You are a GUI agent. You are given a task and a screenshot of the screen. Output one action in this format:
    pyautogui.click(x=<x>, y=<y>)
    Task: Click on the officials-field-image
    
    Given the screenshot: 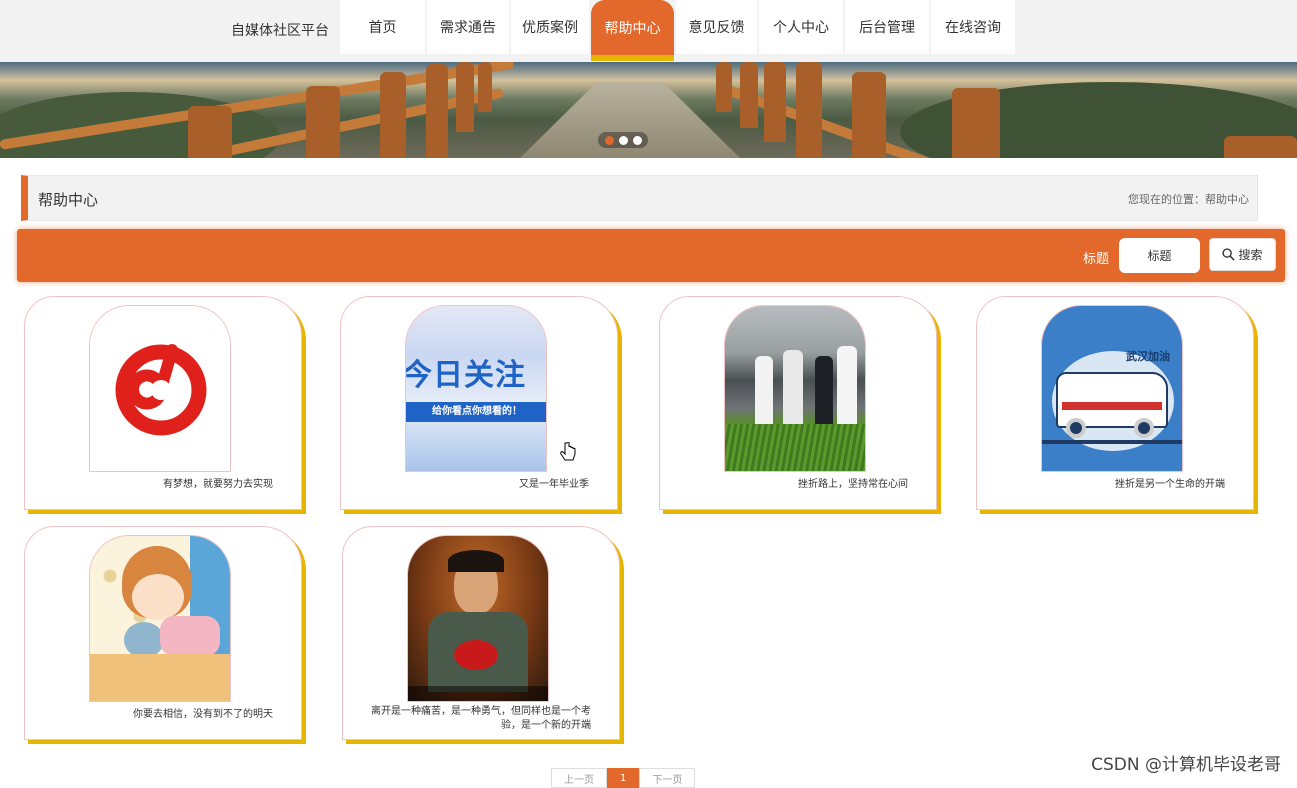 What is the action you would take?
    pyautogui.click(x=795, y=388)
    